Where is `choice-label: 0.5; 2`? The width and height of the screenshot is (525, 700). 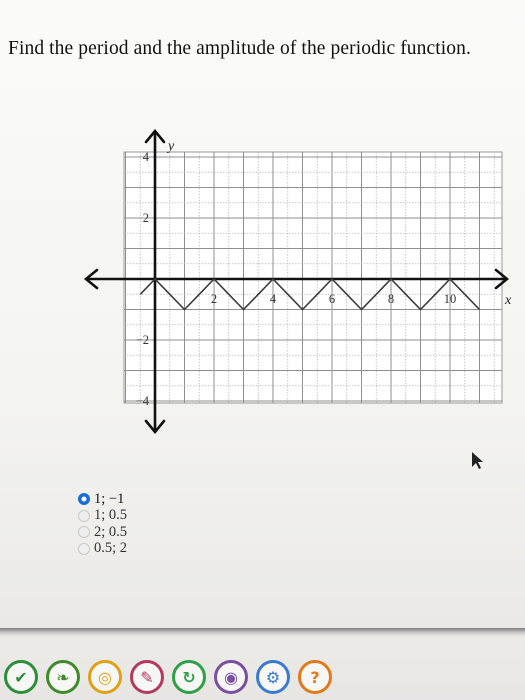 choice-label: 0.5; 2 is located at coordinates (111, 548).